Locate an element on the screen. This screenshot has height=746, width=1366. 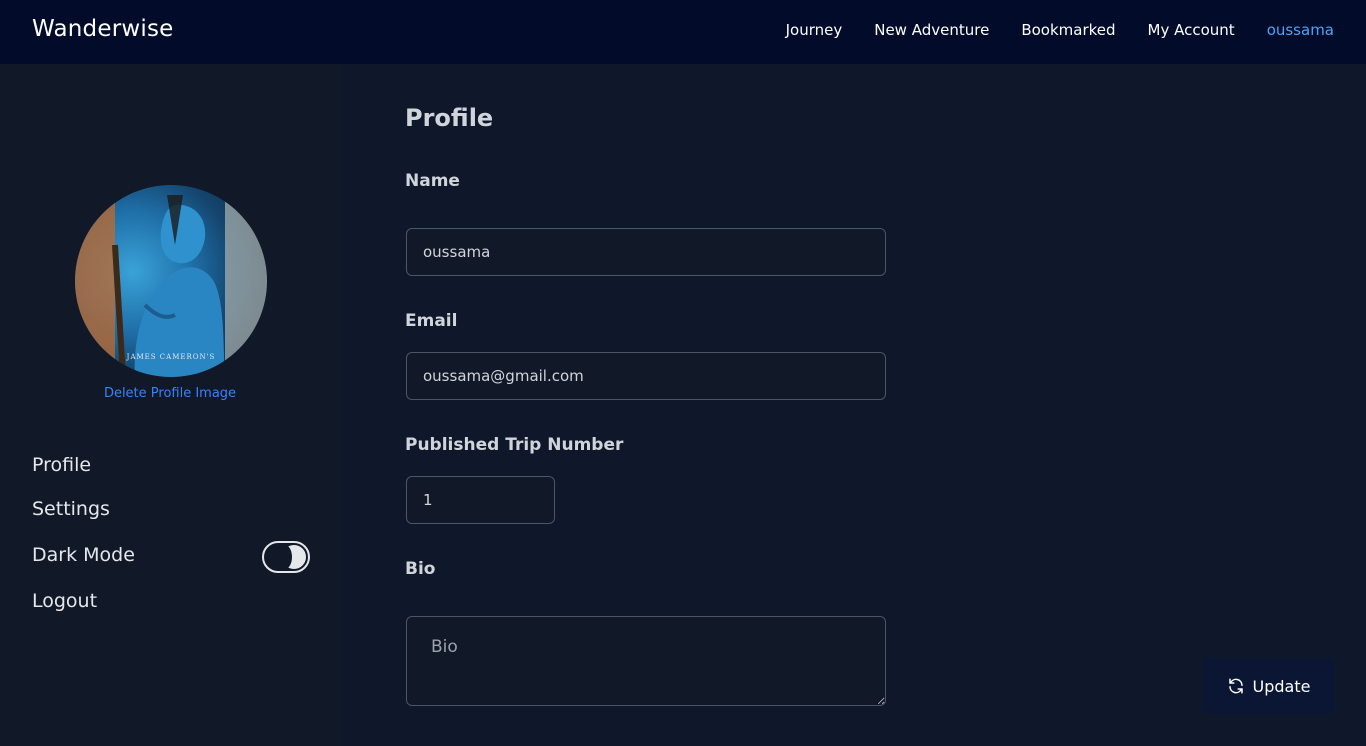
nav-new-adventure: New Adventure is located at coordinates (931, 30).